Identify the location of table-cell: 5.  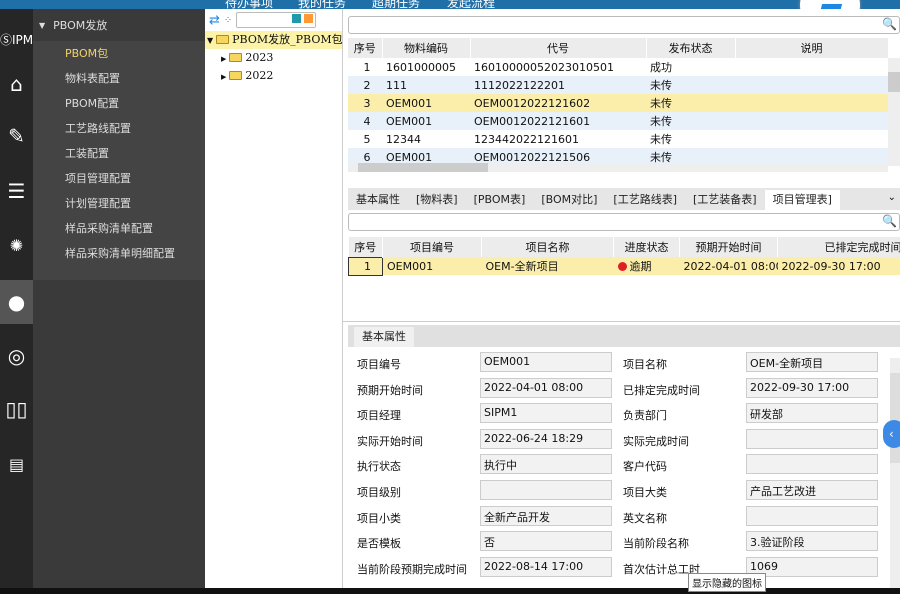
(367, 139).